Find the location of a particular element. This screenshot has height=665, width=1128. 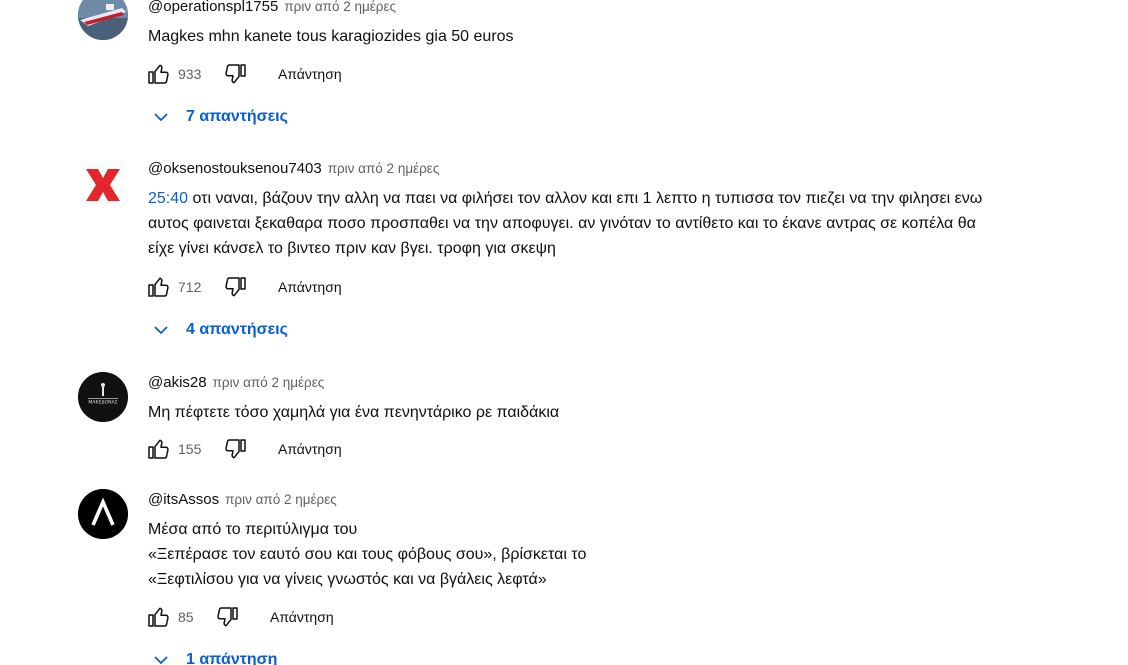

replies-count-label: 4 απαντήσεις is located at coordinates (237, 329).